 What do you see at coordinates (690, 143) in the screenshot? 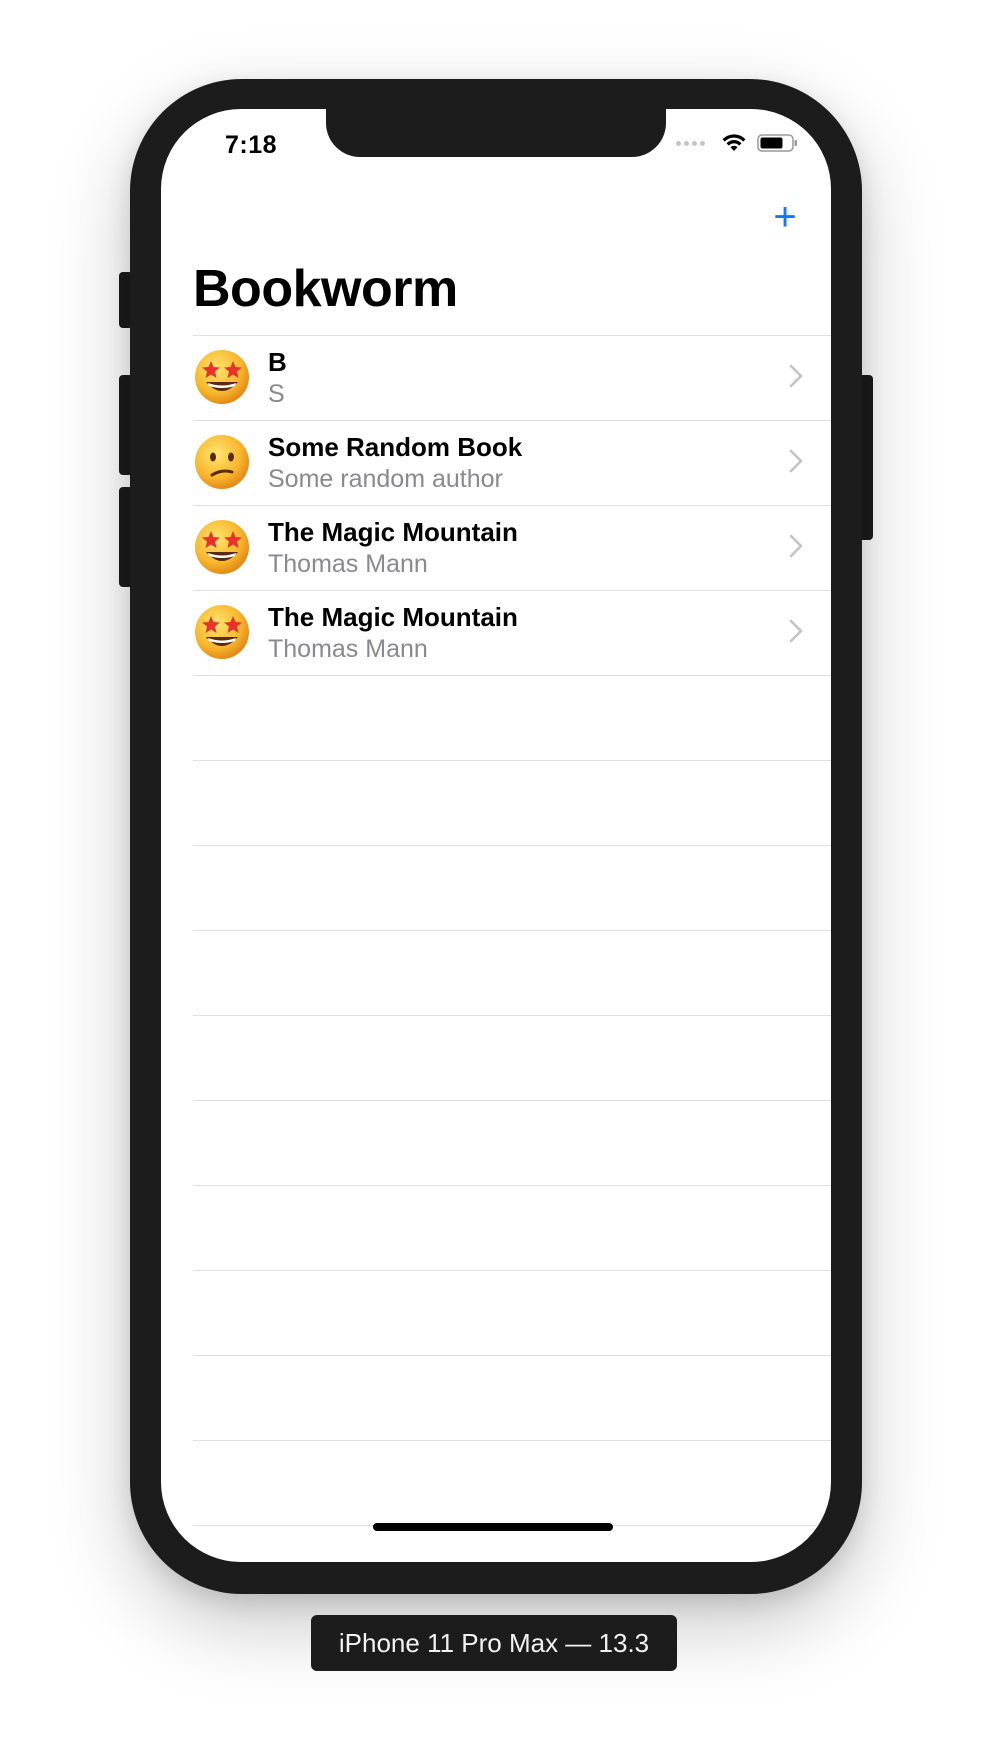
I see `signal-icon` at bounding box center [690, 143].